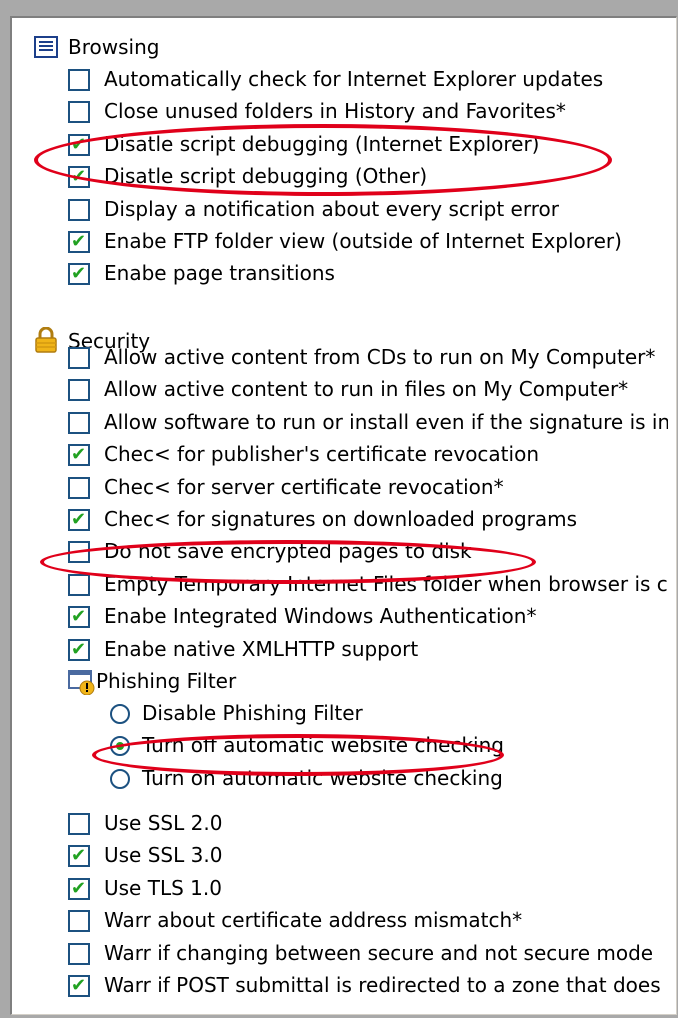 The image size is (678, 1018). Describe the element at coordinates (320, 616) in the screenshot. I see `option-label: Enabe Integrated Windows Authentication*` at that location.